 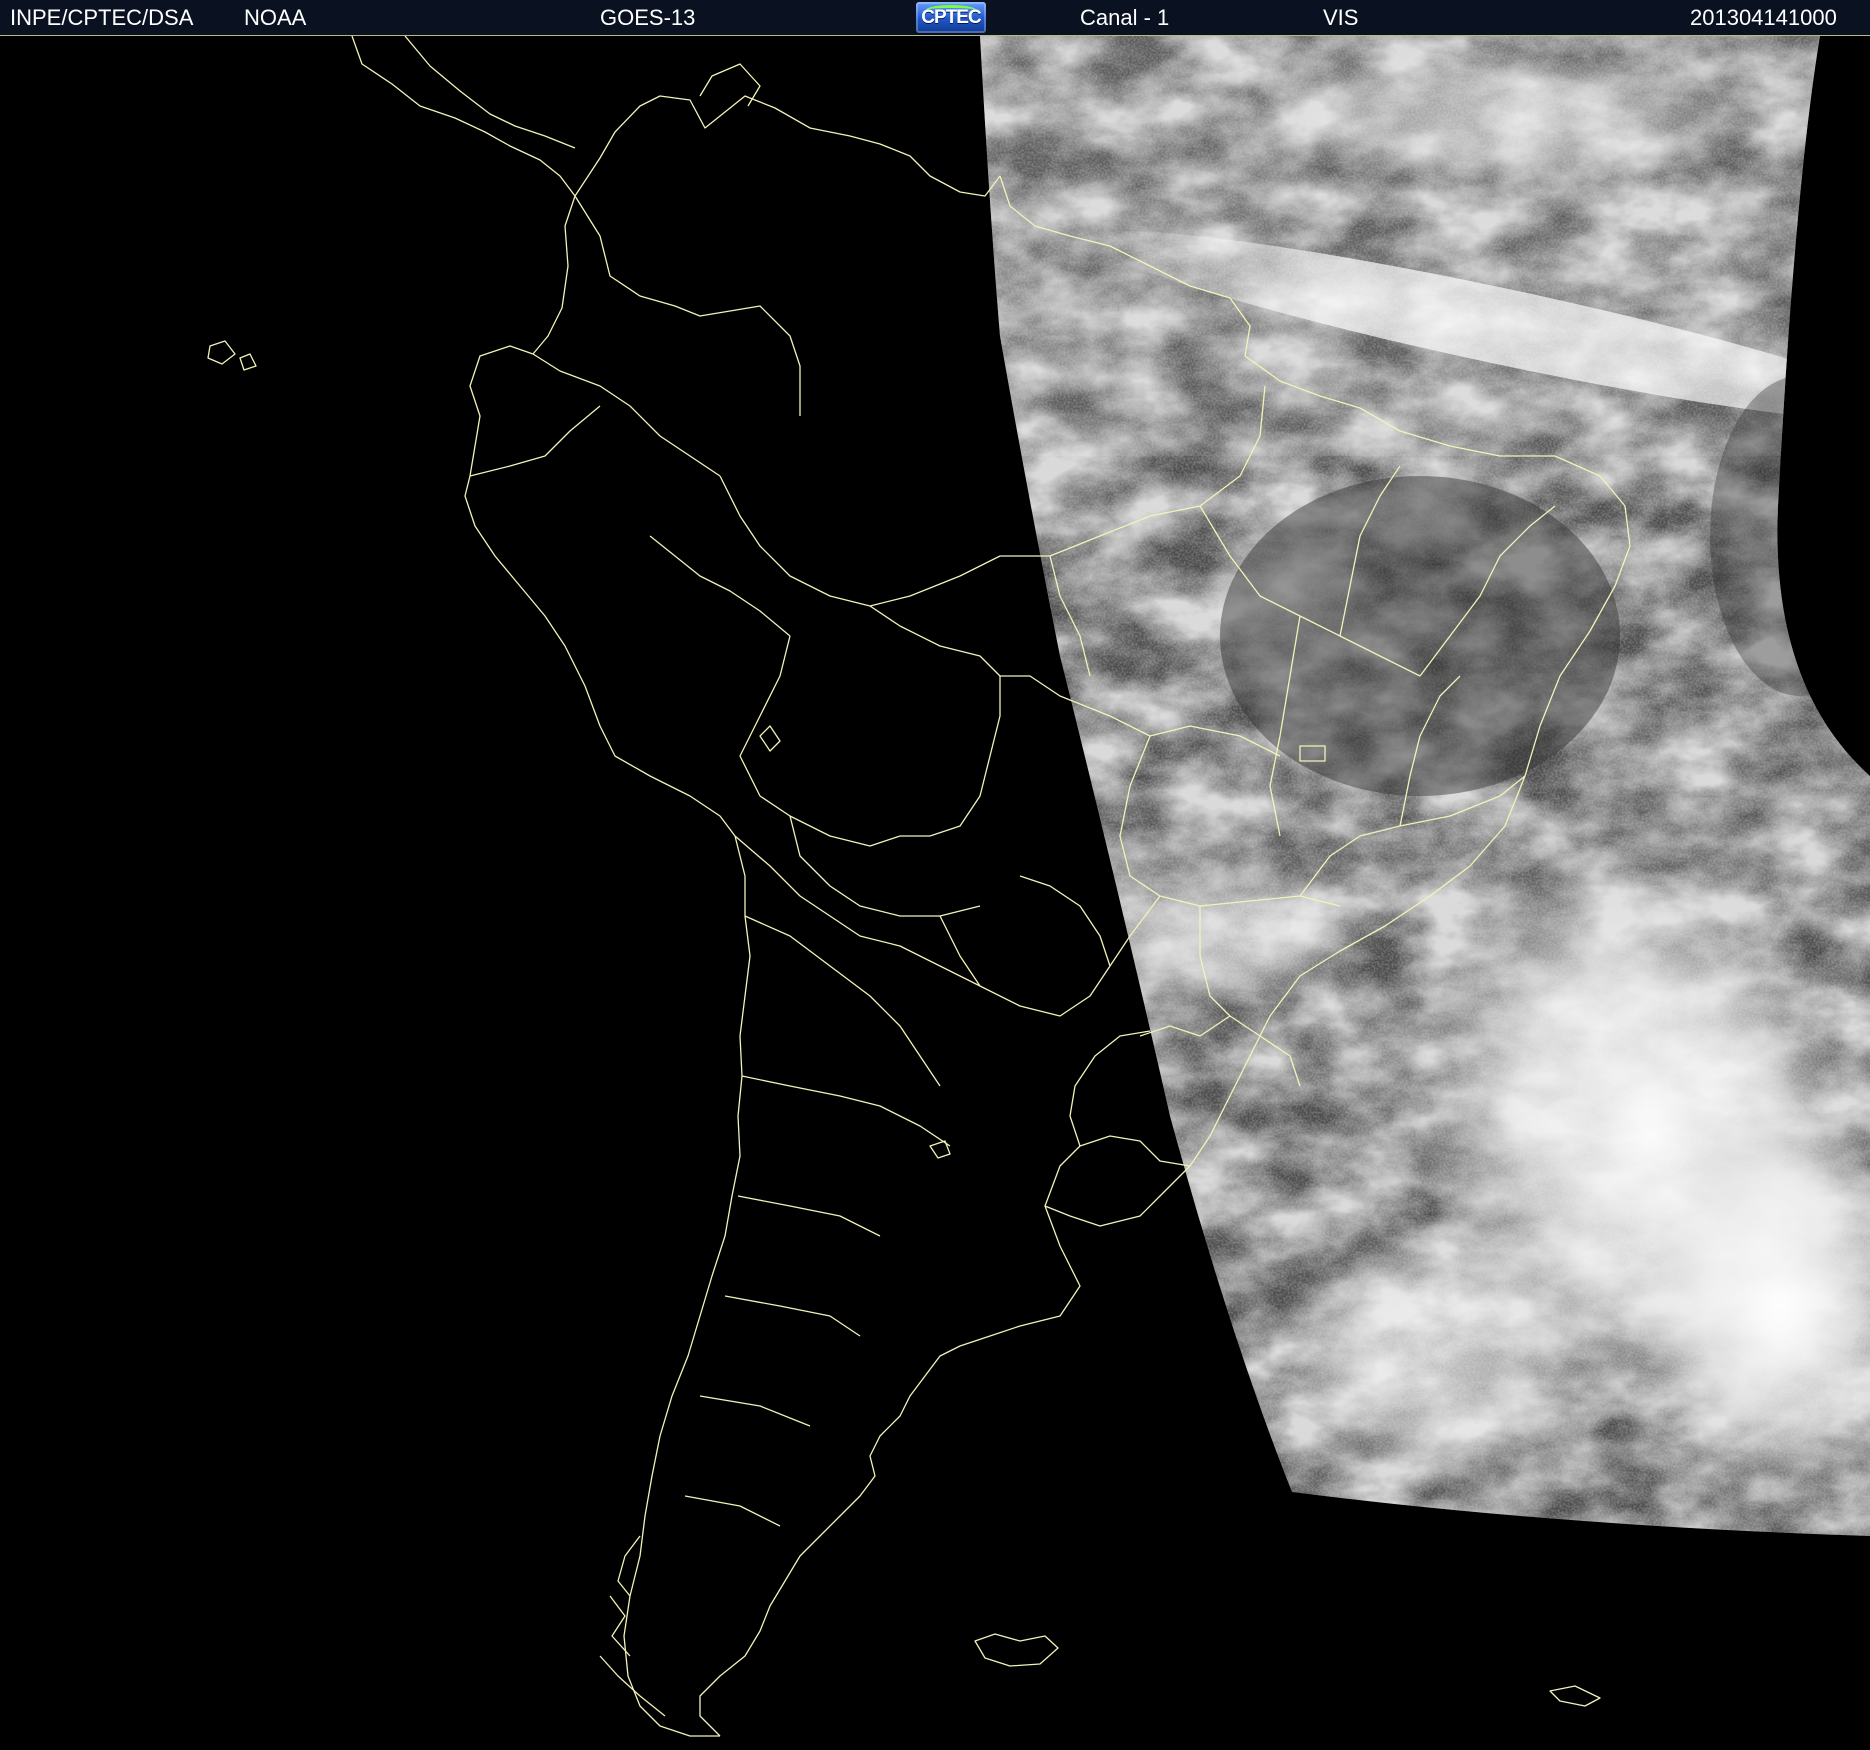 I want to click on channel-label: Canal - 1, so click(x=1125, y=17).